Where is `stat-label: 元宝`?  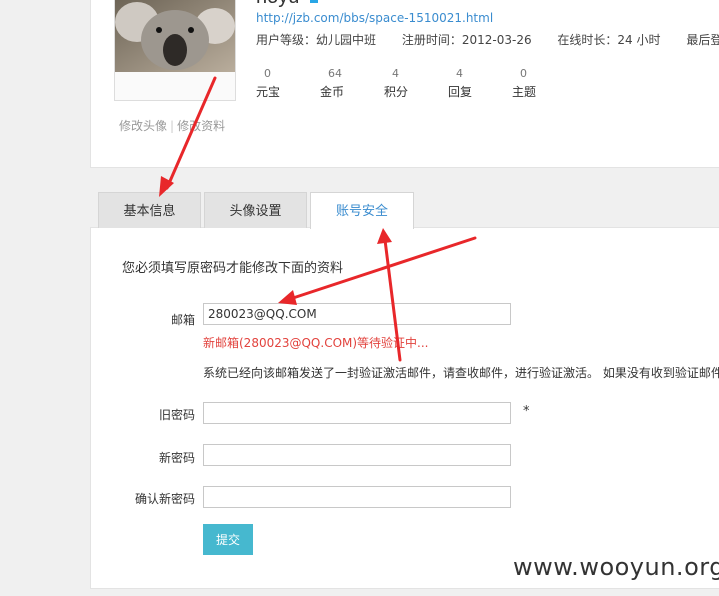 stat-label: 元宝 is located at coordinates (268, 92).